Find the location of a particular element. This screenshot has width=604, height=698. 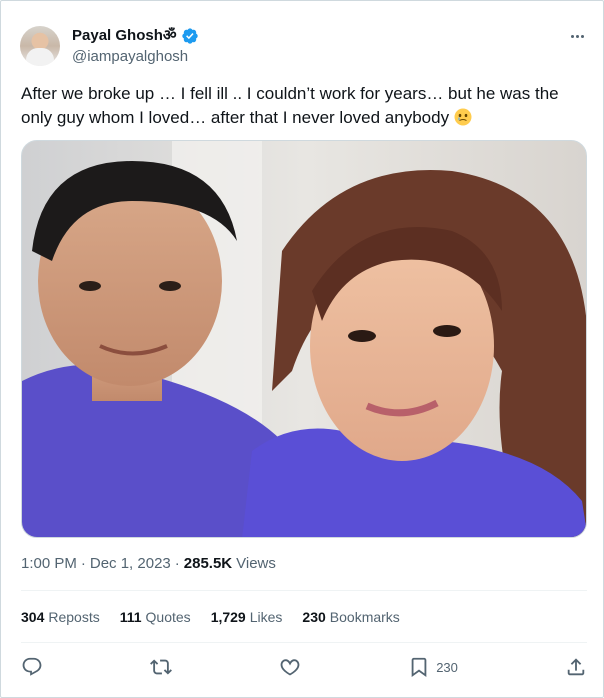

views-label: Views is located at coordinates (256, 563).